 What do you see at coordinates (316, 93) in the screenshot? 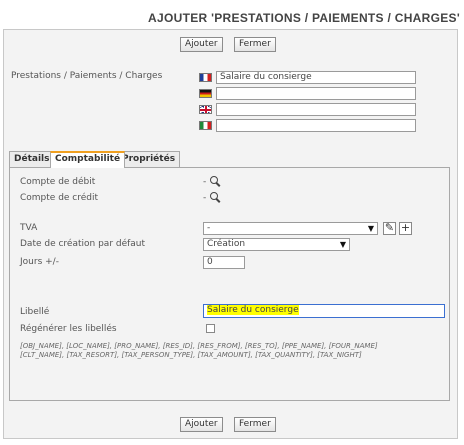
I see `label-de-input` at bounding box center [316, 93].